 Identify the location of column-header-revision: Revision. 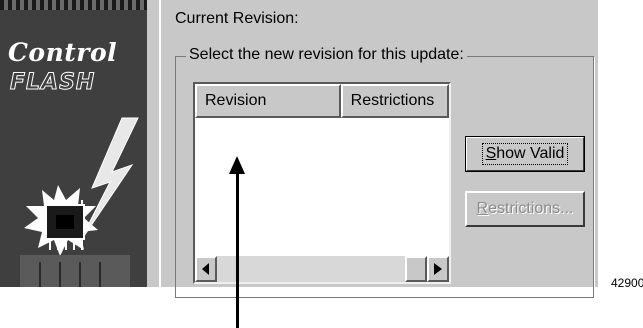
(268, 101).